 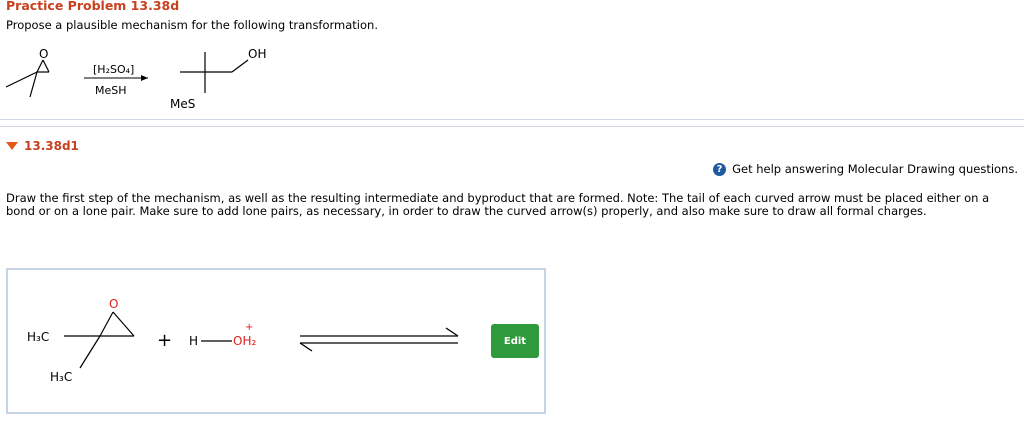 I want to click on reactant-oxygen-label: O, so click(x=43, y=54).